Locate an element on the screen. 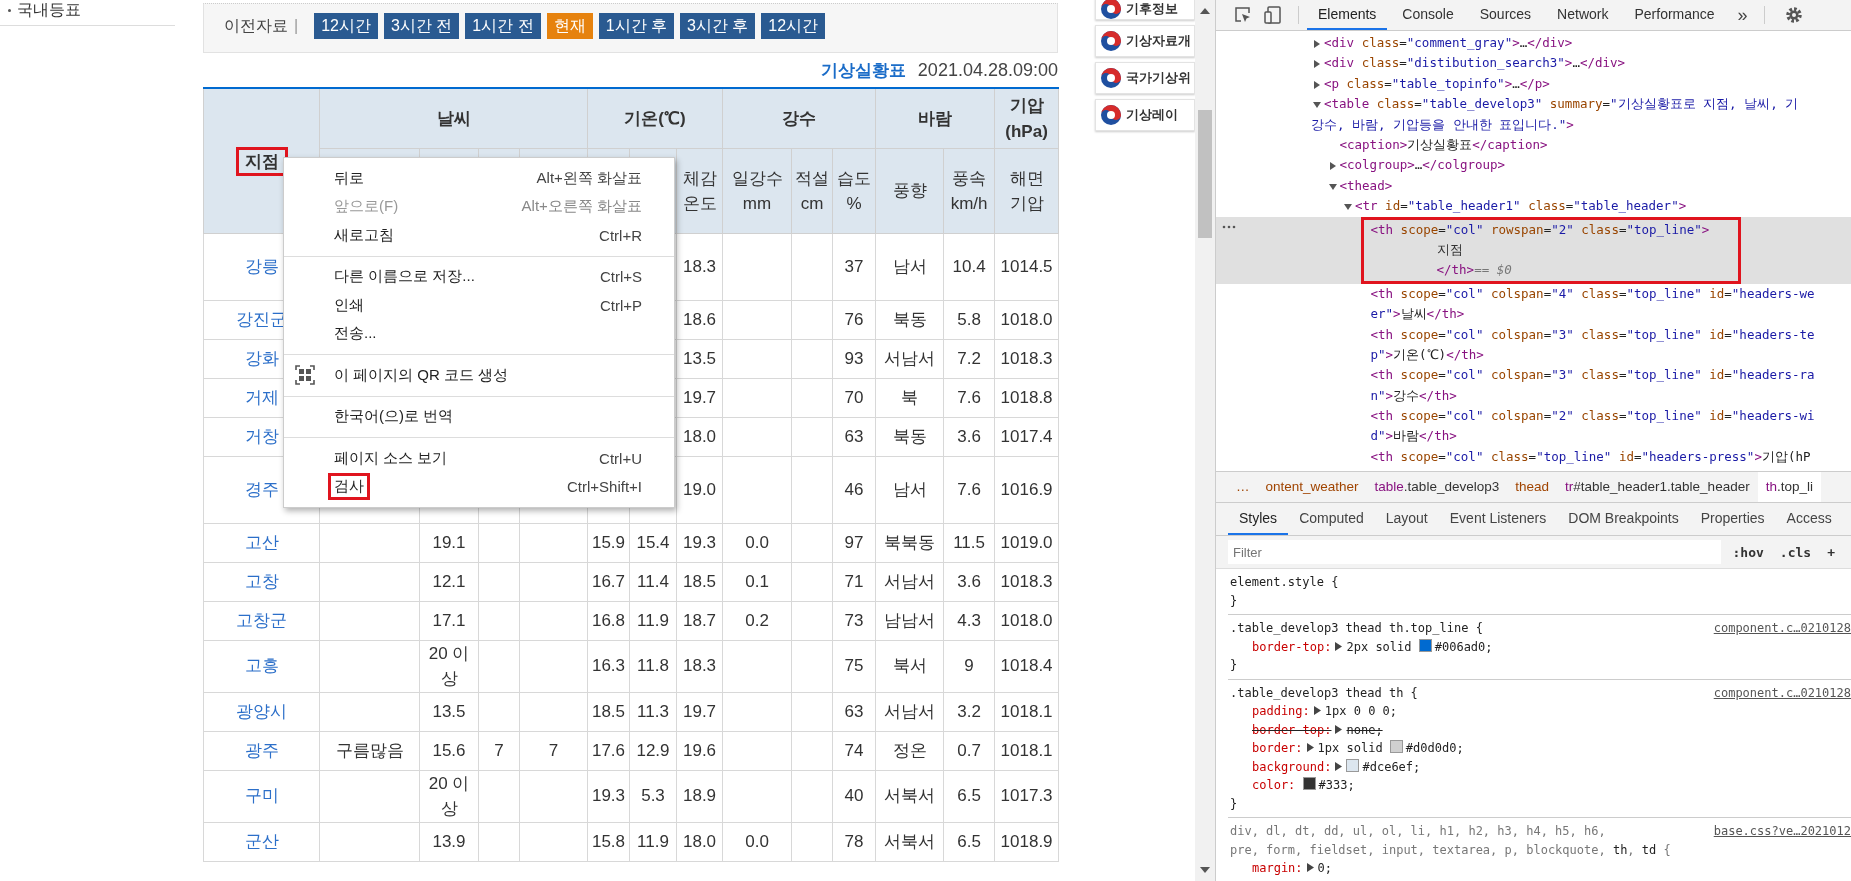  scrollbar-thumb is located at coordinates (1205, 174).